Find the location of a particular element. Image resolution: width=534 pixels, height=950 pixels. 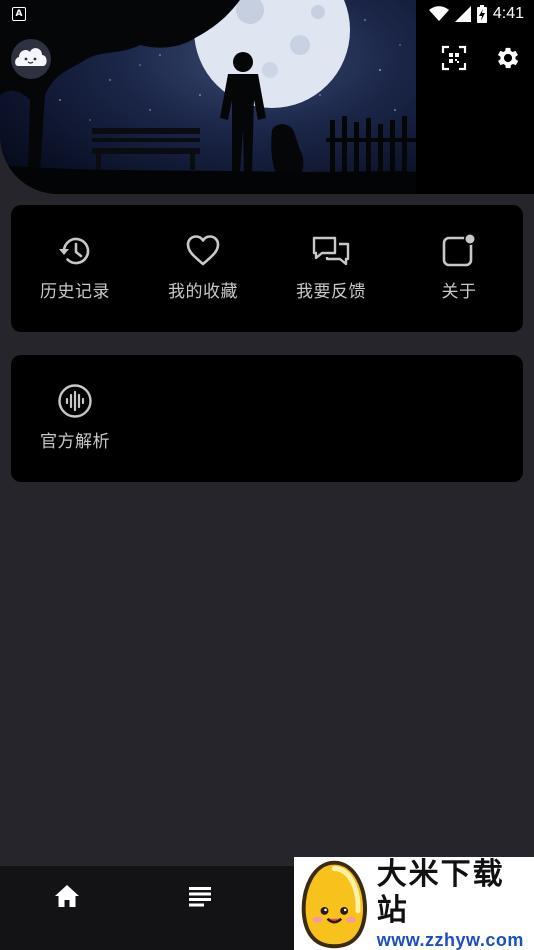

heart-icon is located at coordinates (203, 250).